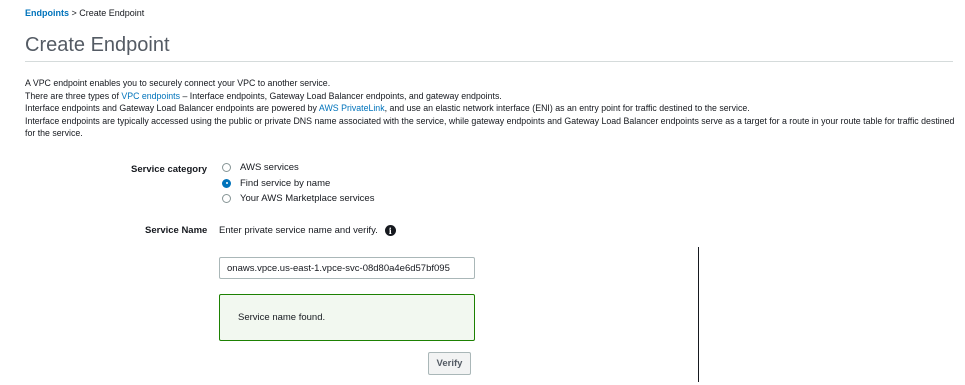 The height and width of the screenshot is (385, 965). I want to click on service-name-input, so click(347, 268).